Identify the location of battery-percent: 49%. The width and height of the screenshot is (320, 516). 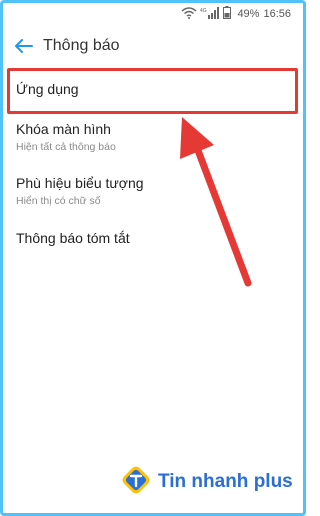
(248, 14).